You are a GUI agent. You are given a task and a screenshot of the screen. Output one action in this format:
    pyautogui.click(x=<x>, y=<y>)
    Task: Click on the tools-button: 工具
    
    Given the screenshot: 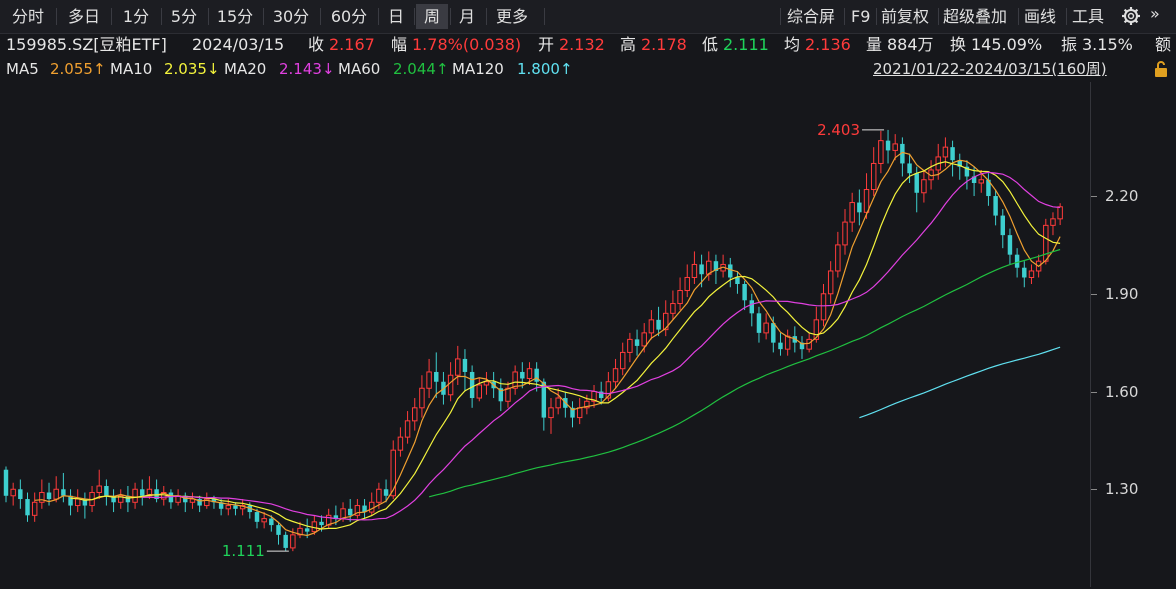 What is the action you would take?
    pyautogui.click(x=1088, y=16)
    